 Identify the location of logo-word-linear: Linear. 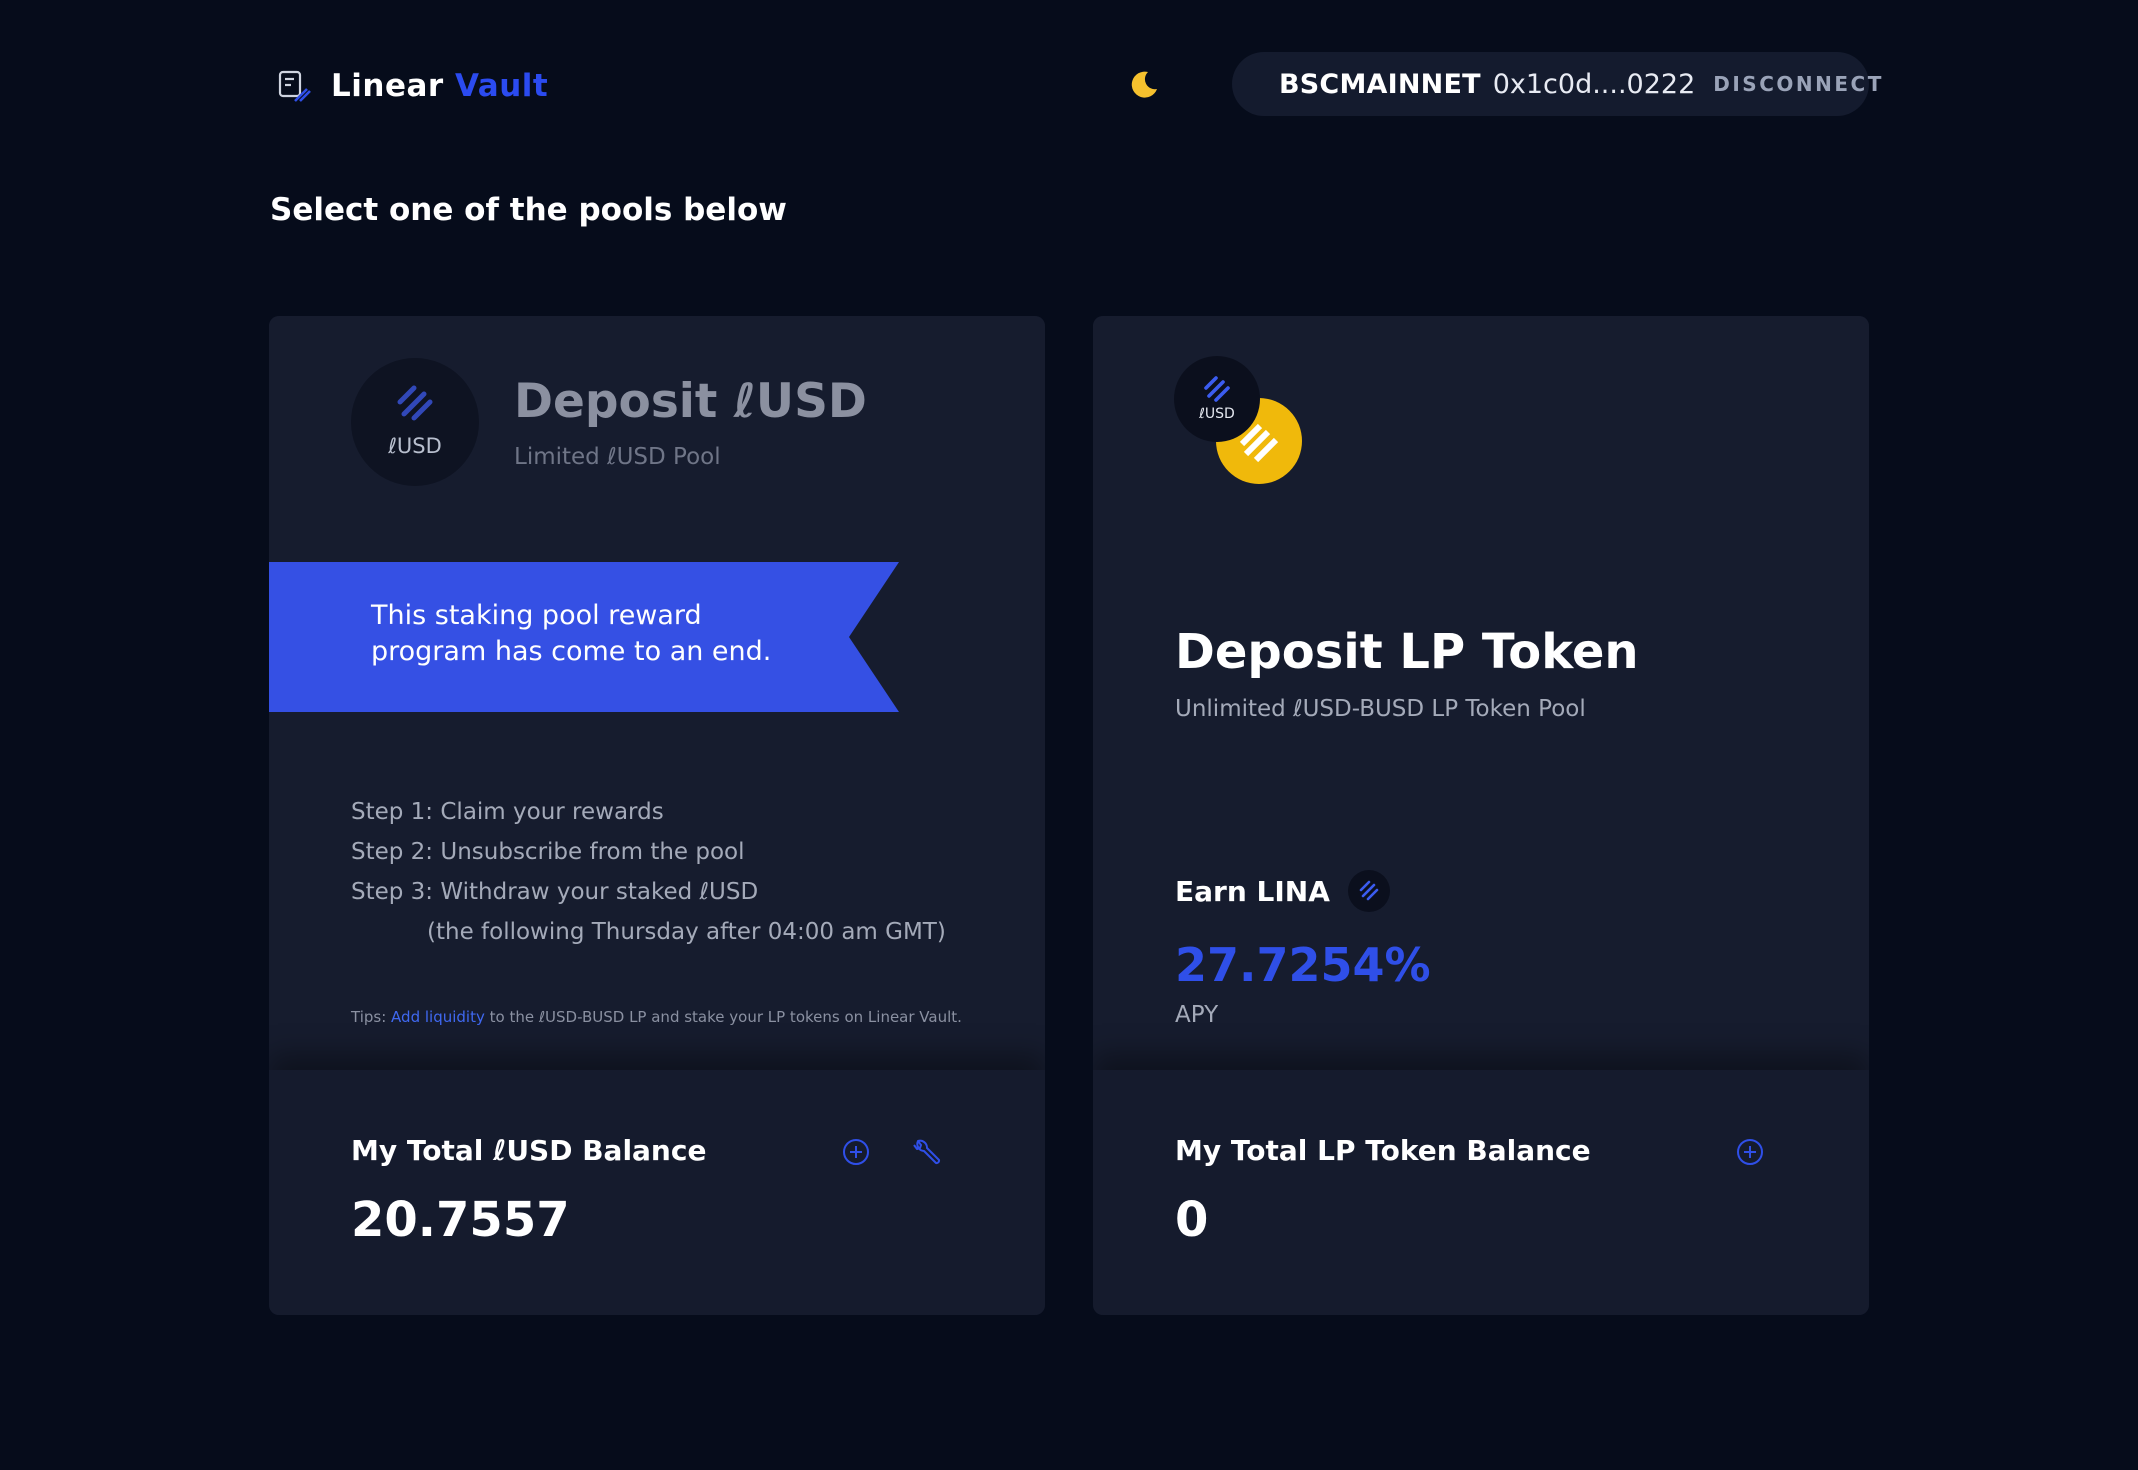
(387, 86).